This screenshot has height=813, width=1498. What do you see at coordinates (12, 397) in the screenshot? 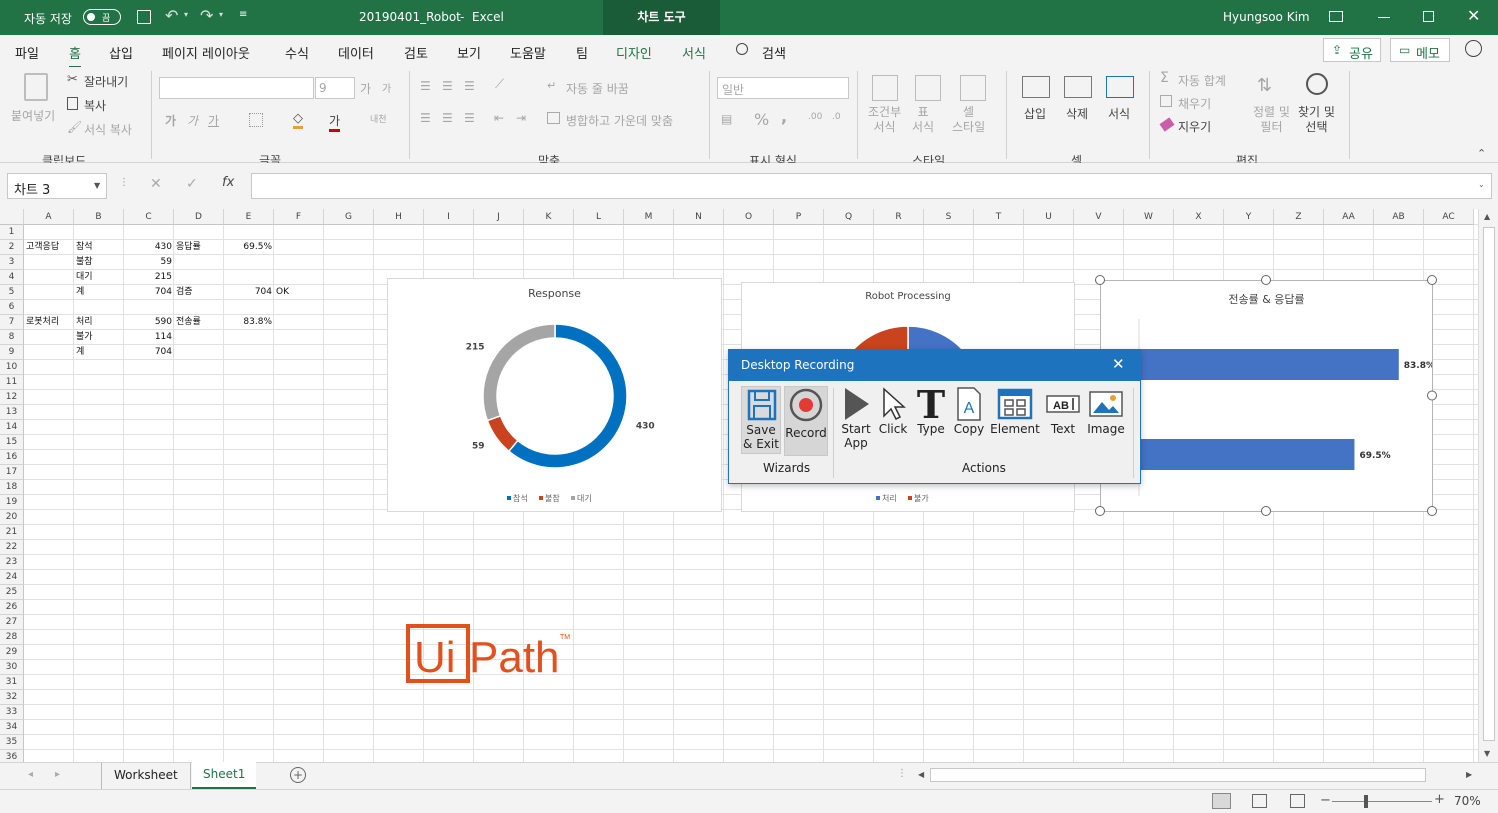
I see `row-header: 12` at bounding box center [12, 397].